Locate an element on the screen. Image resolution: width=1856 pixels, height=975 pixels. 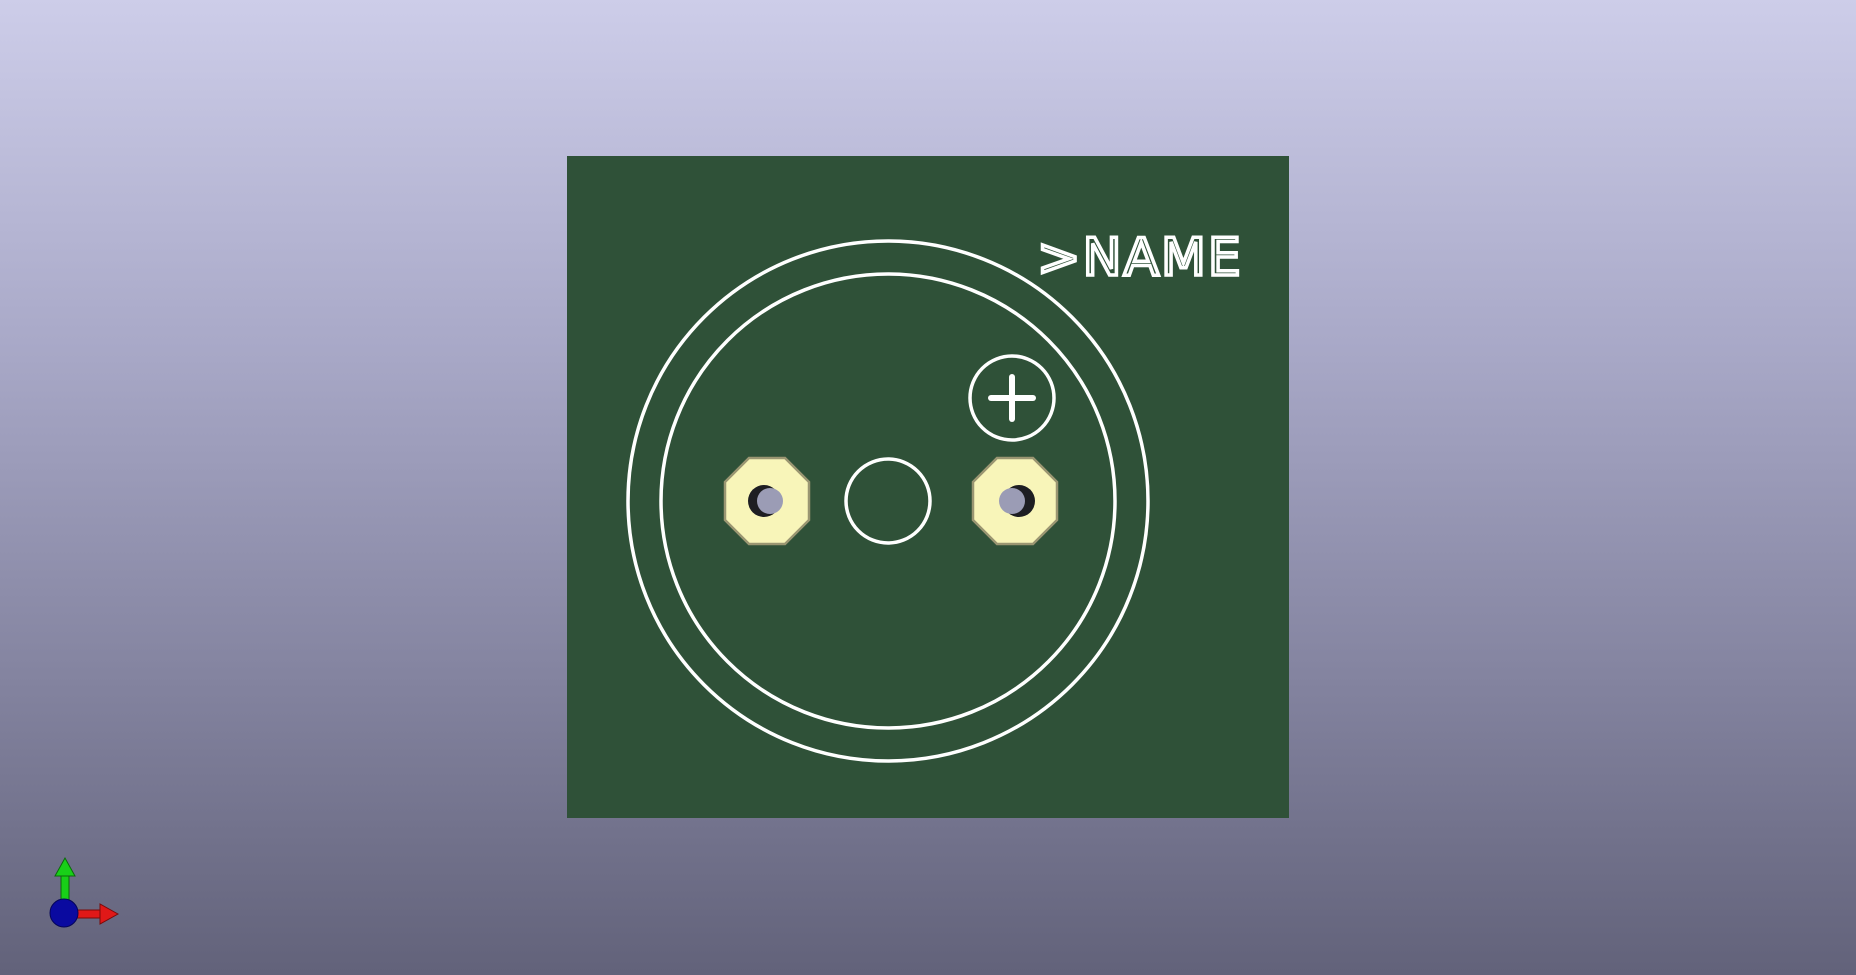
component-name-label: >NAME is located at coordinates (1140, 258).